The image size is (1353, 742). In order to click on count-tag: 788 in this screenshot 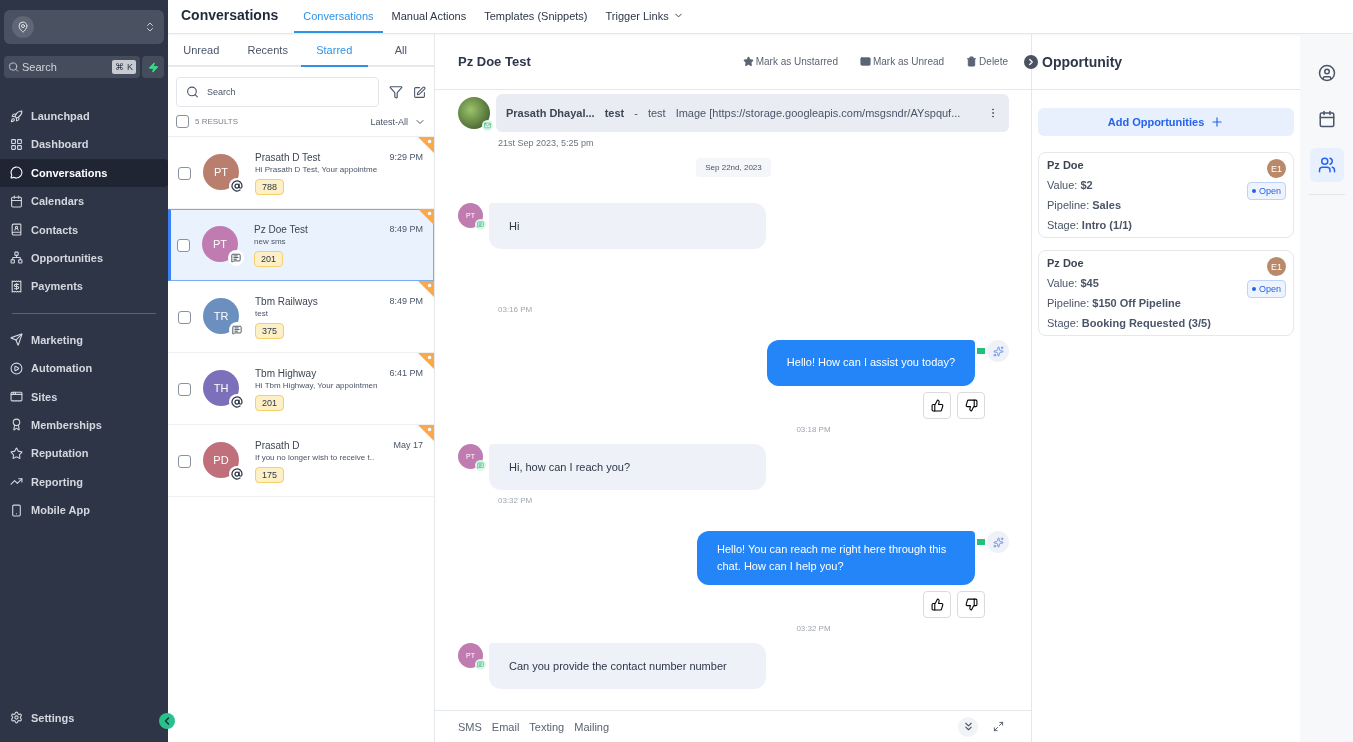, I will do `click(270, 186)`.